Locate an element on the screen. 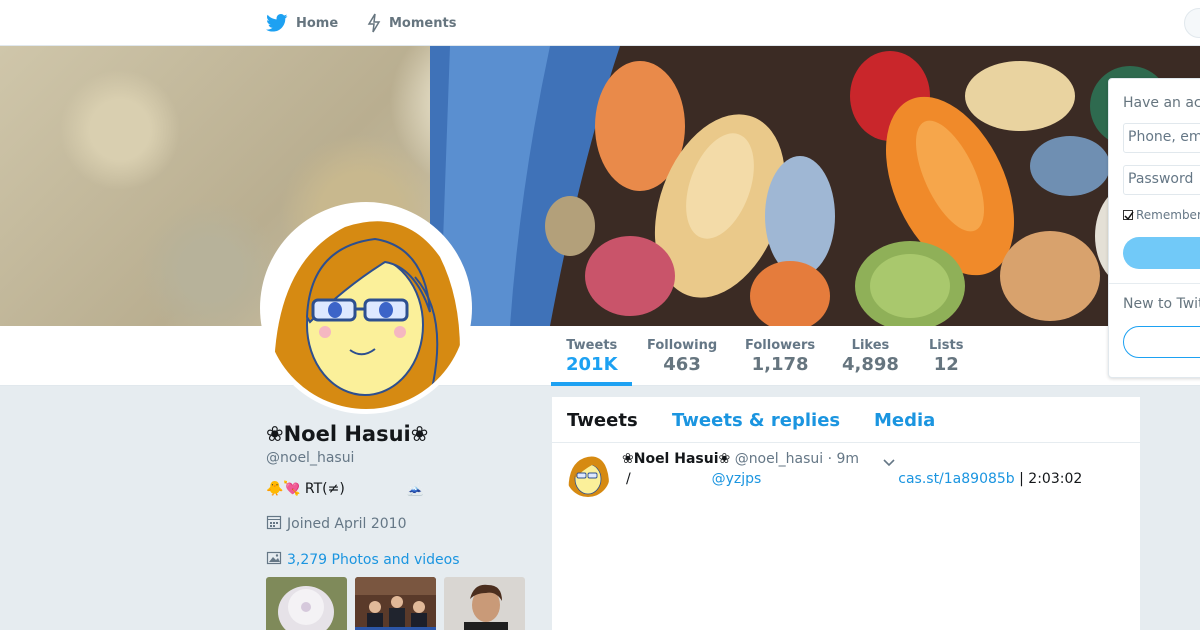 This screenshot has height=630, width=1200. password-input: Password is located at coordinates (1161, 180).